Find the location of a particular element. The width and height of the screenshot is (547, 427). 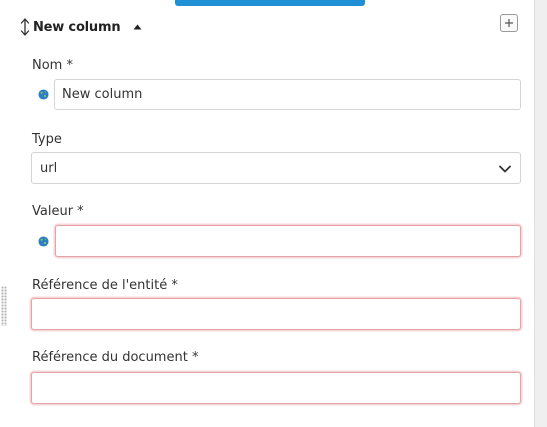

caret-up-icon is located at coordinates (137, 27).